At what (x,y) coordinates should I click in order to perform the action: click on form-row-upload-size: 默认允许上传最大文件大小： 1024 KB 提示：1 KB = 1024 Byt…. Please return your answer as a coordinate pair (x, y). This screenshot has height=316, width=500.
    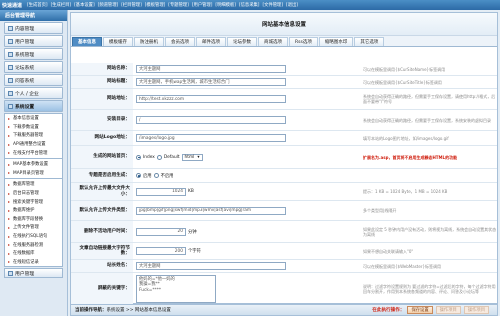
    Looking at the image, I should click on (284, 192).